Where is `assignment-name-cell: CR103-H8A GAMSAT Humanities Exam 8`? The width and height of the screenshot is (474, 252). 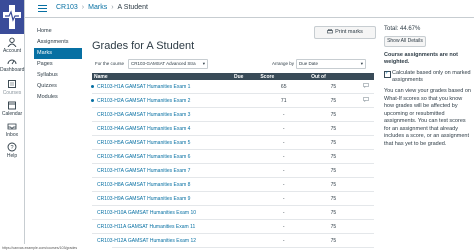
assignment-name-cell: CR103-H8A GAMSAT Humanities Exam 8 is located at coordinates (162, 184).